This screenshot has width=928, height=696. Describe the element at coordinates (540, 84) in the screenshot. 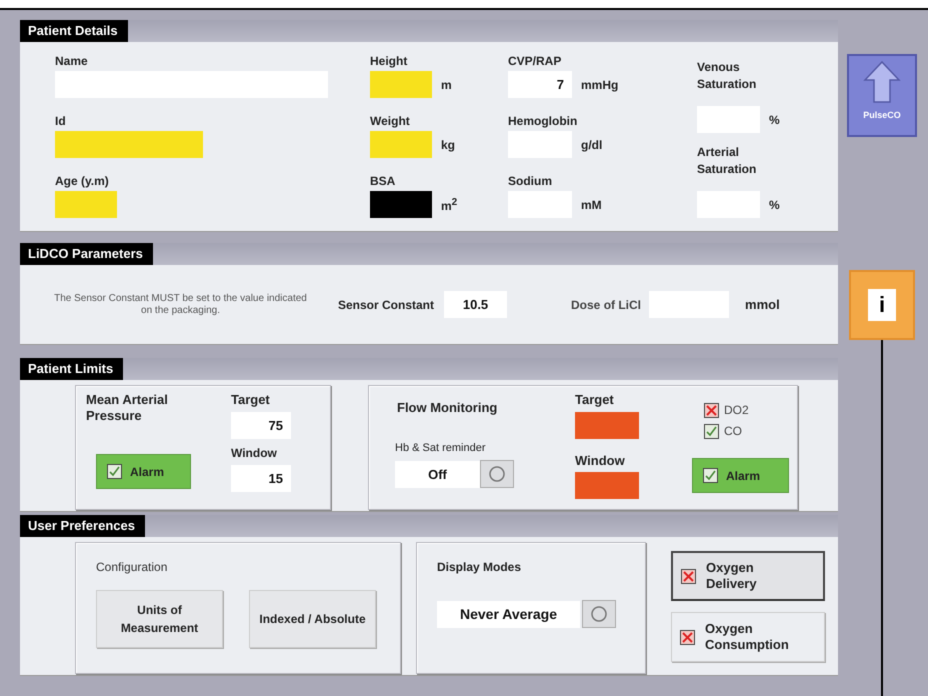

I see `input-field: 7` at that location.